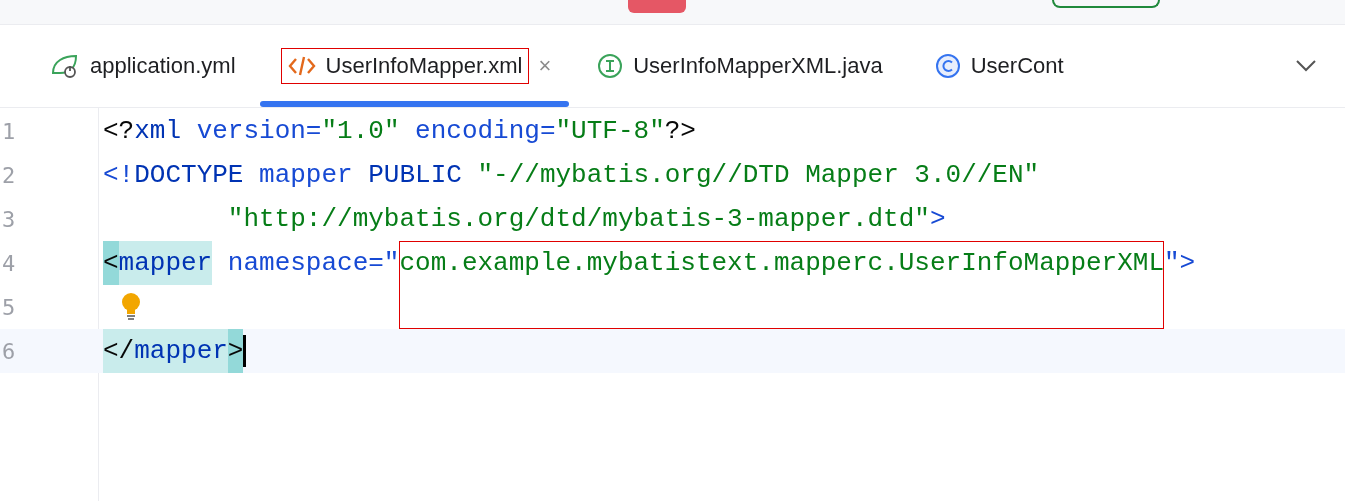 The height and width of the screenshot is (501, 1345). What do you see at coordinates (649, 263) in the screenshot?
I see `code-line: <mapper namespace="com.example.mybatistext.mapperc.UserInfoMapperXML">` at bounding box center [649, 263].